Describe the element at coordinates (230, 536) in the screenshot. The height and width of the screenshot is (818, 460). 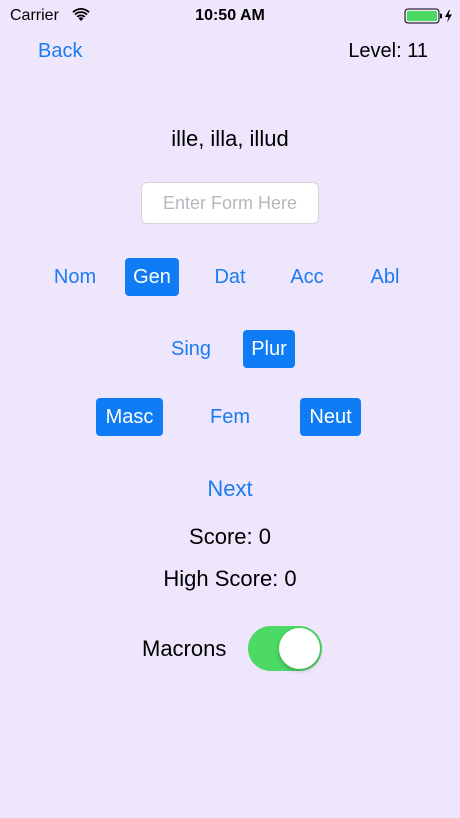
I see `score-label: Score: 0` at that location.